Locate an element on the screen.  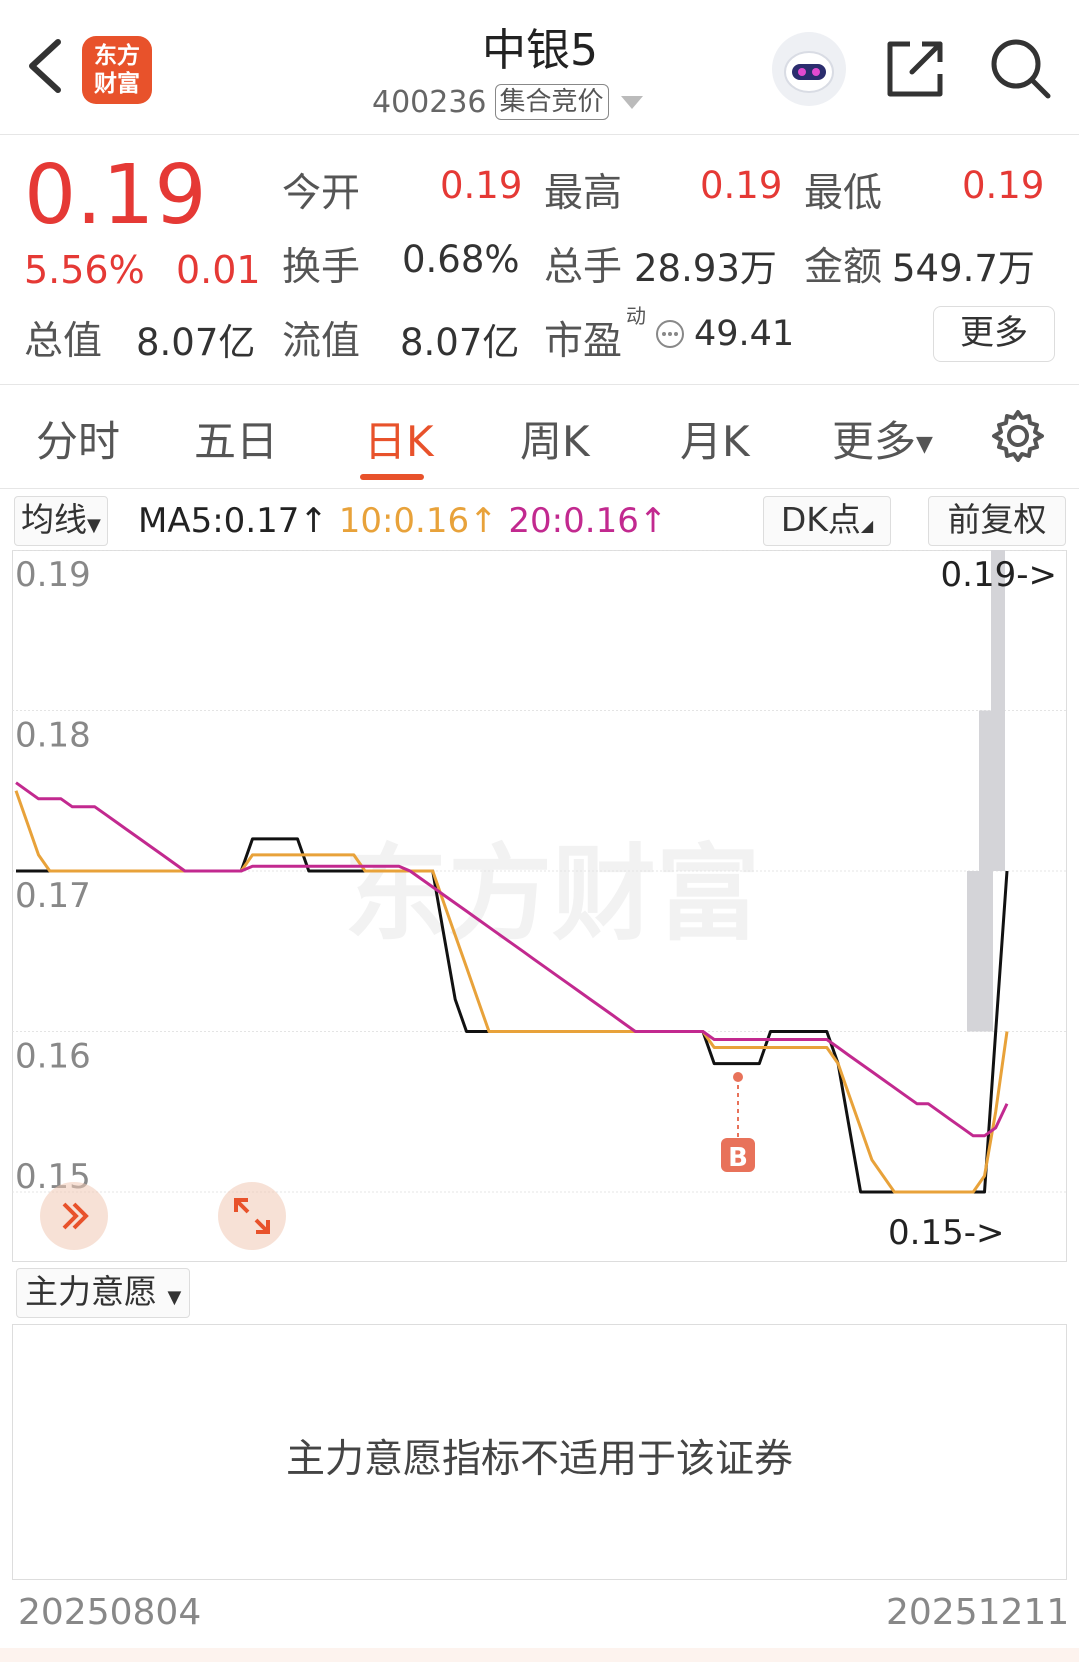
ai-assistant-robot-icon is located at coordinates (809, 69).